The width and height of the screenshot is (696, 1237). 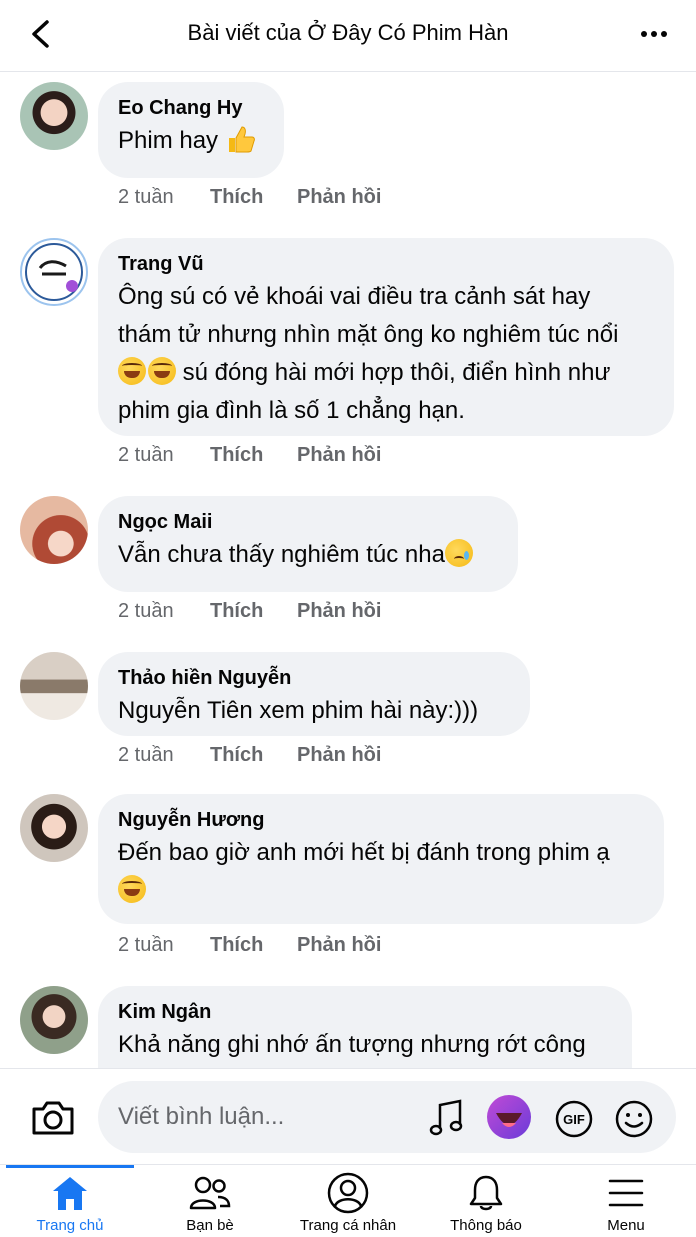 I want to click on tab-menu: Menu, so click(x=626, y=1201).